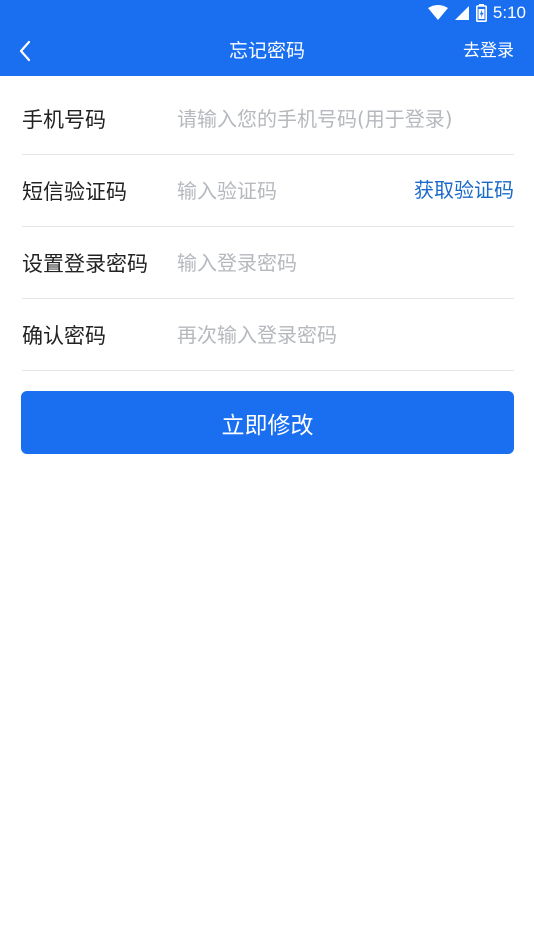  What do you see at coordinates (481, 13) in the screenshot?
I see `battery-icon` at bounding box center [481, 13].